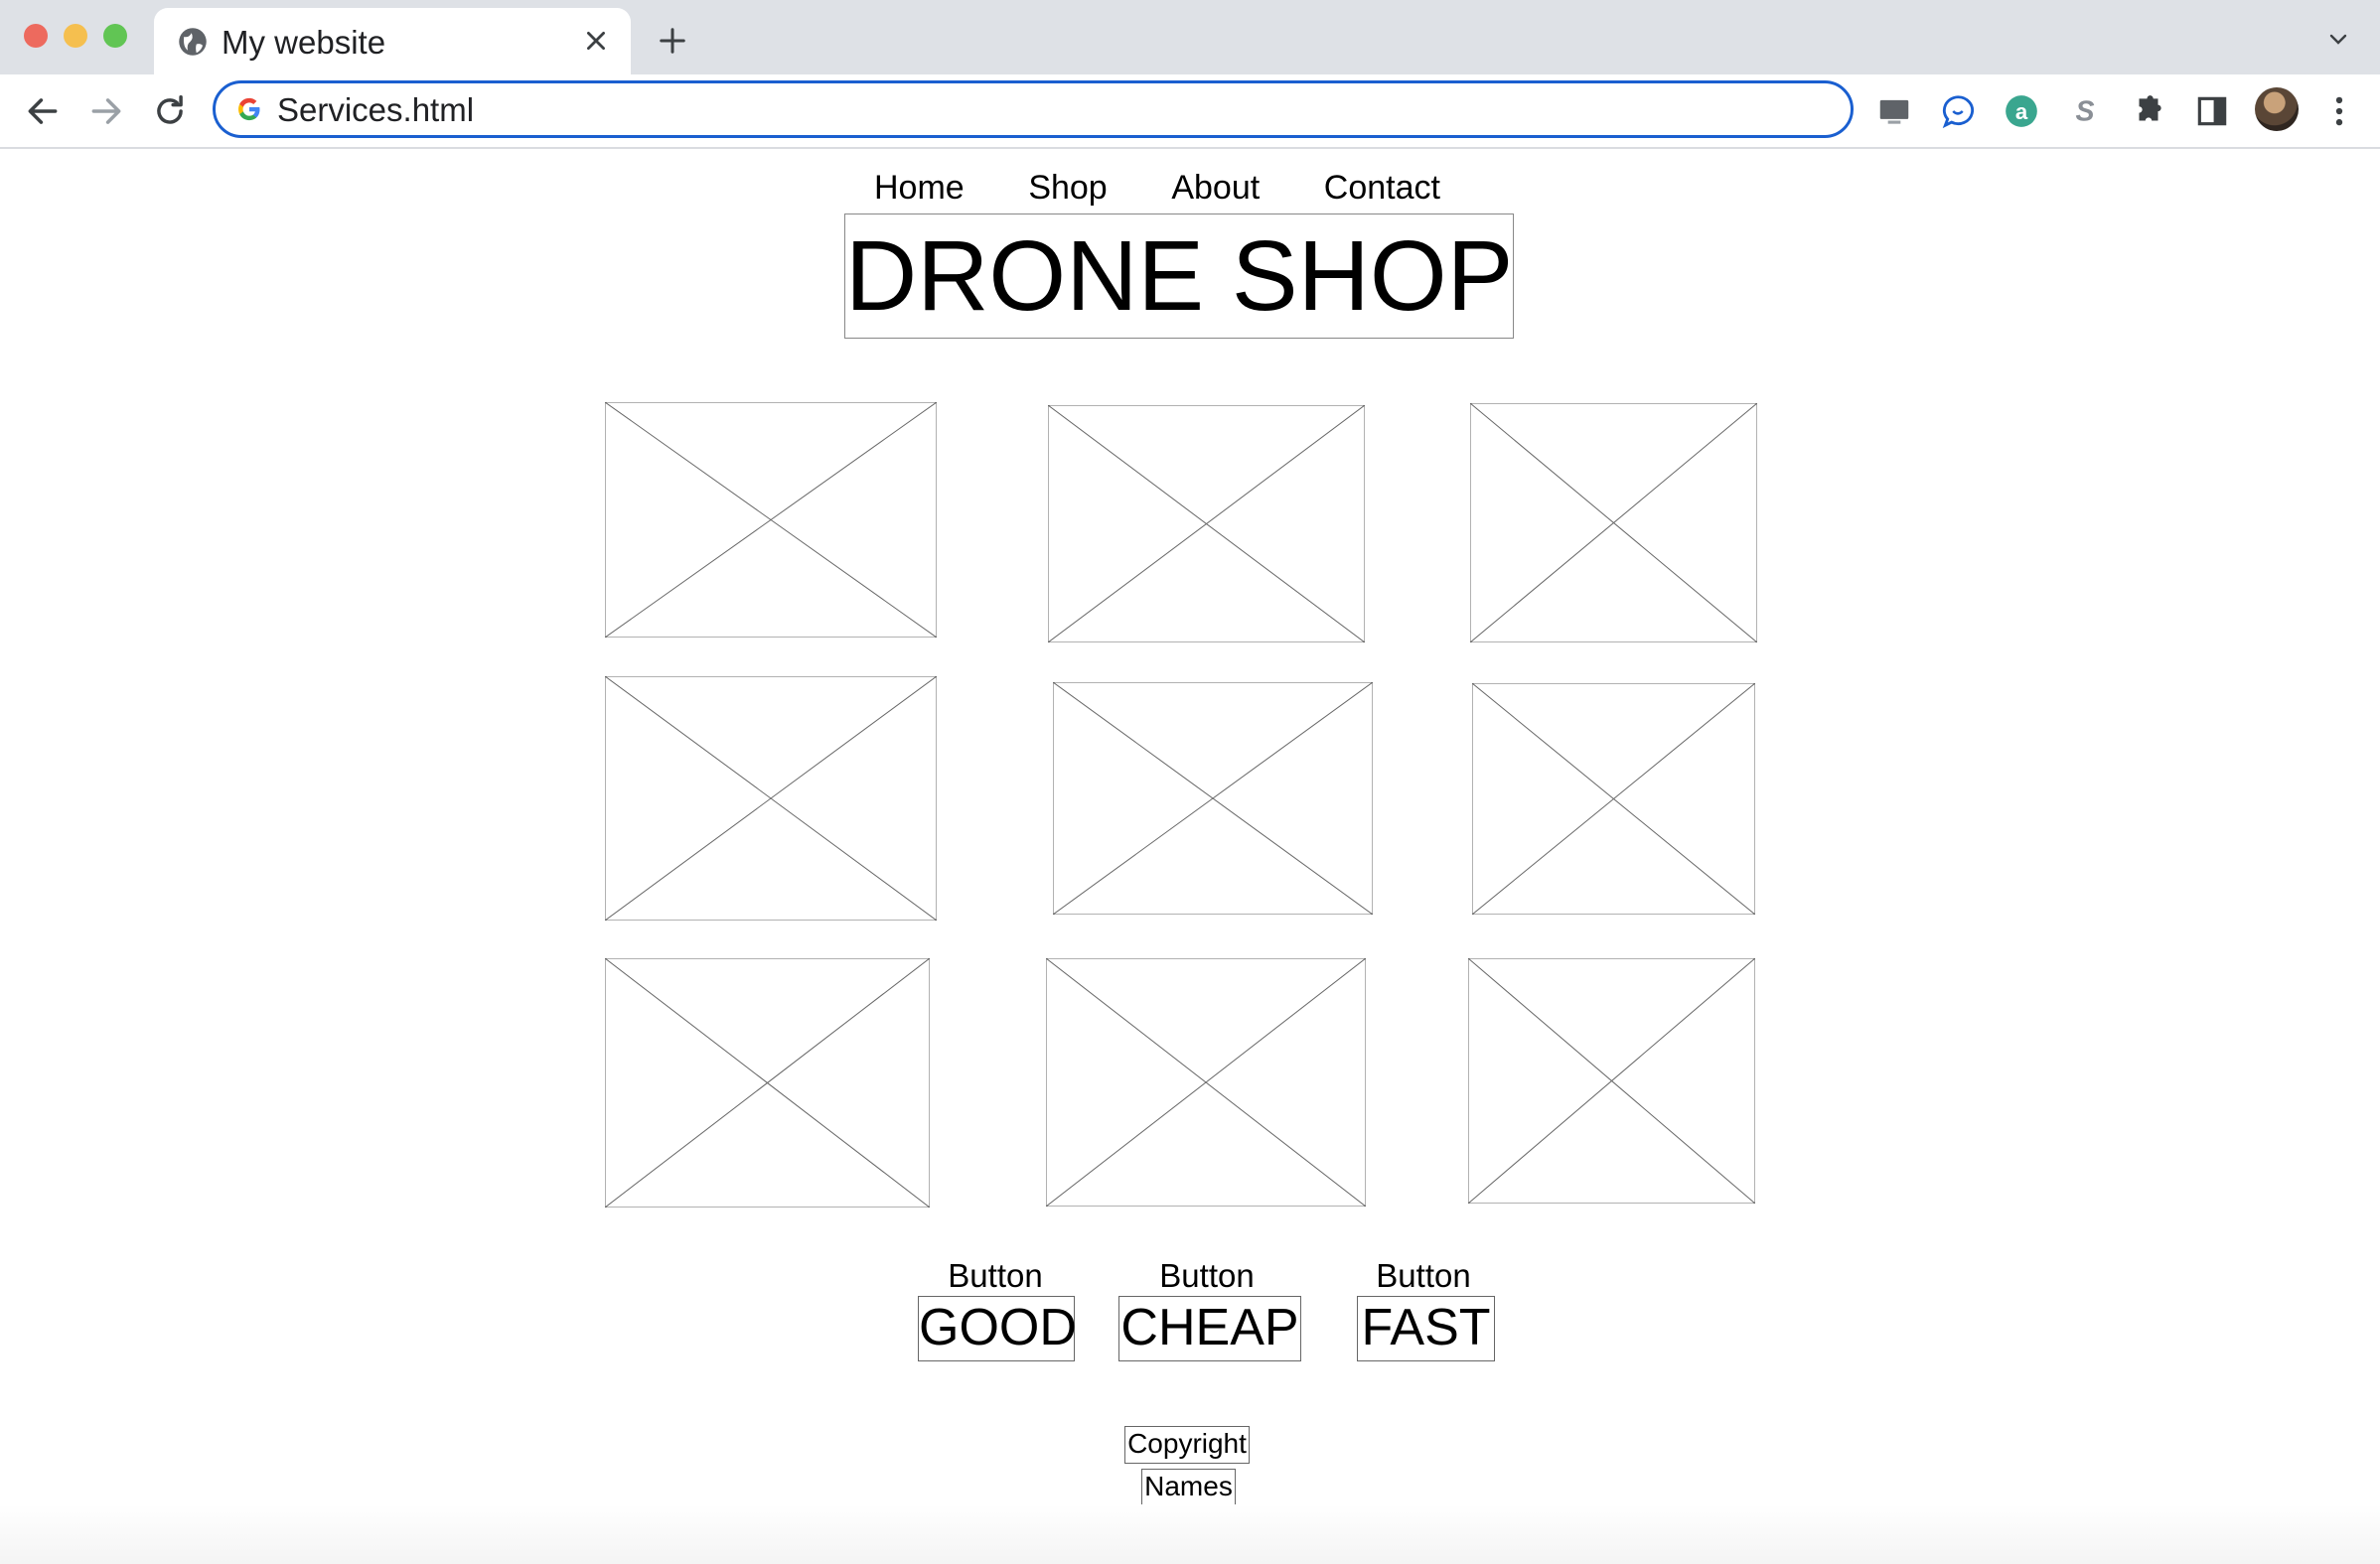  What do you see at coordinates (1190, 1534) in the screenshot?
I see `page-bottom-edge` at bounding box center [1190, 1534].